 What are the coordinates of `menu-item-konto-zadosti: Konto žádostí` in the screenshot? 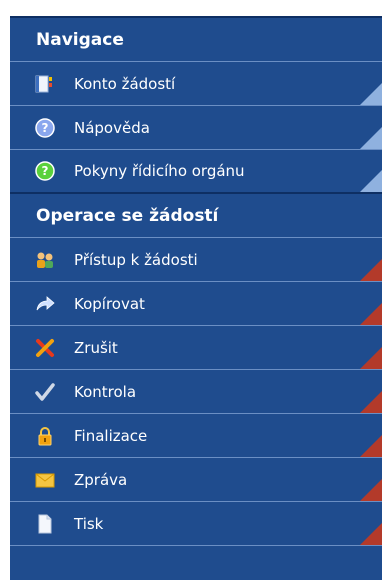 It's located at (196, 84).